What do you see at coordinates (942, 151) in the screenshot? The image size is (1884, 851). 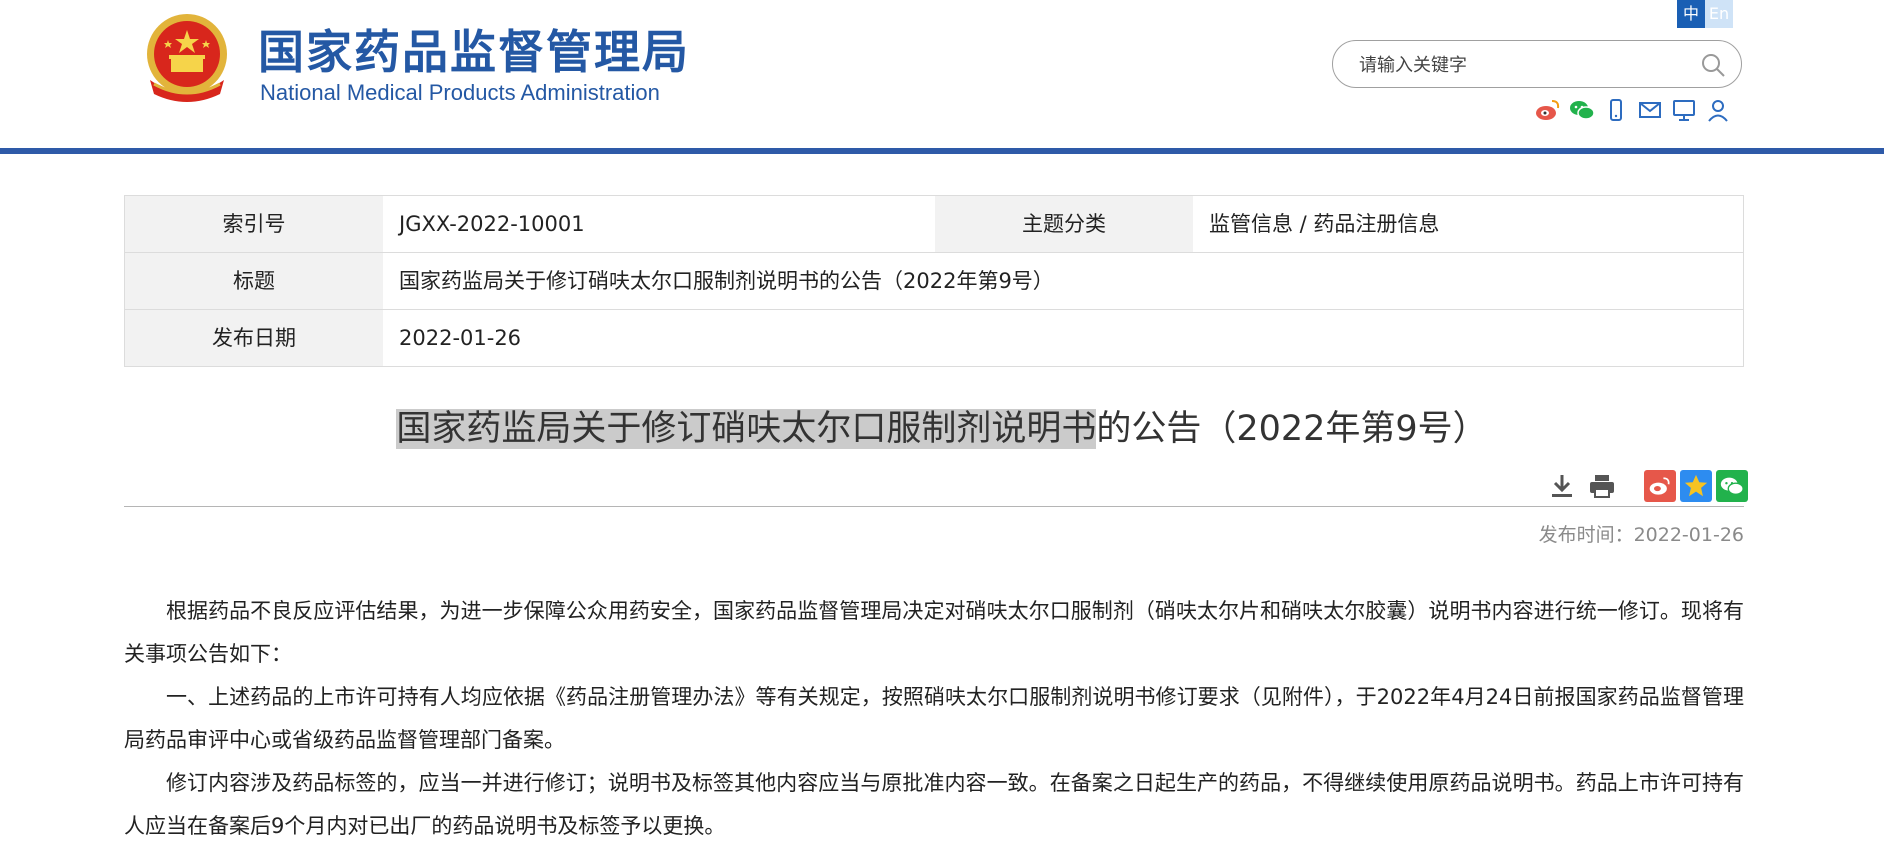 I see `header-divider` at bounding box center [942, 151].